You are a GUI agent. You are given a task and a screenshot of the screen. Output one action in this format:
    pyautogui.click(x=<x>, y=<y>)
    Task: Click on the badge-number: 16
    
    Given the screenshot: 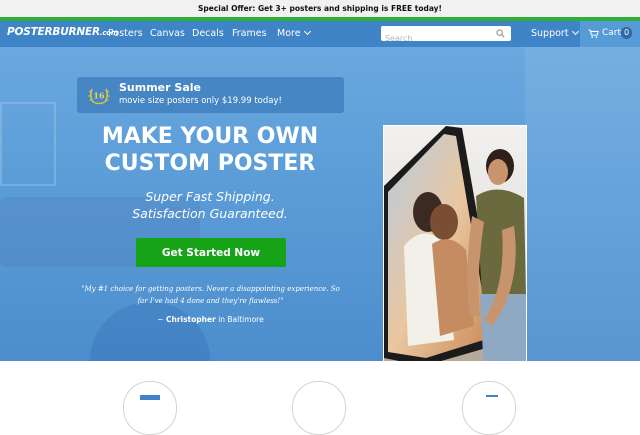 What is the action you would take?
    pyautogui.click(x=99, y=96)
    